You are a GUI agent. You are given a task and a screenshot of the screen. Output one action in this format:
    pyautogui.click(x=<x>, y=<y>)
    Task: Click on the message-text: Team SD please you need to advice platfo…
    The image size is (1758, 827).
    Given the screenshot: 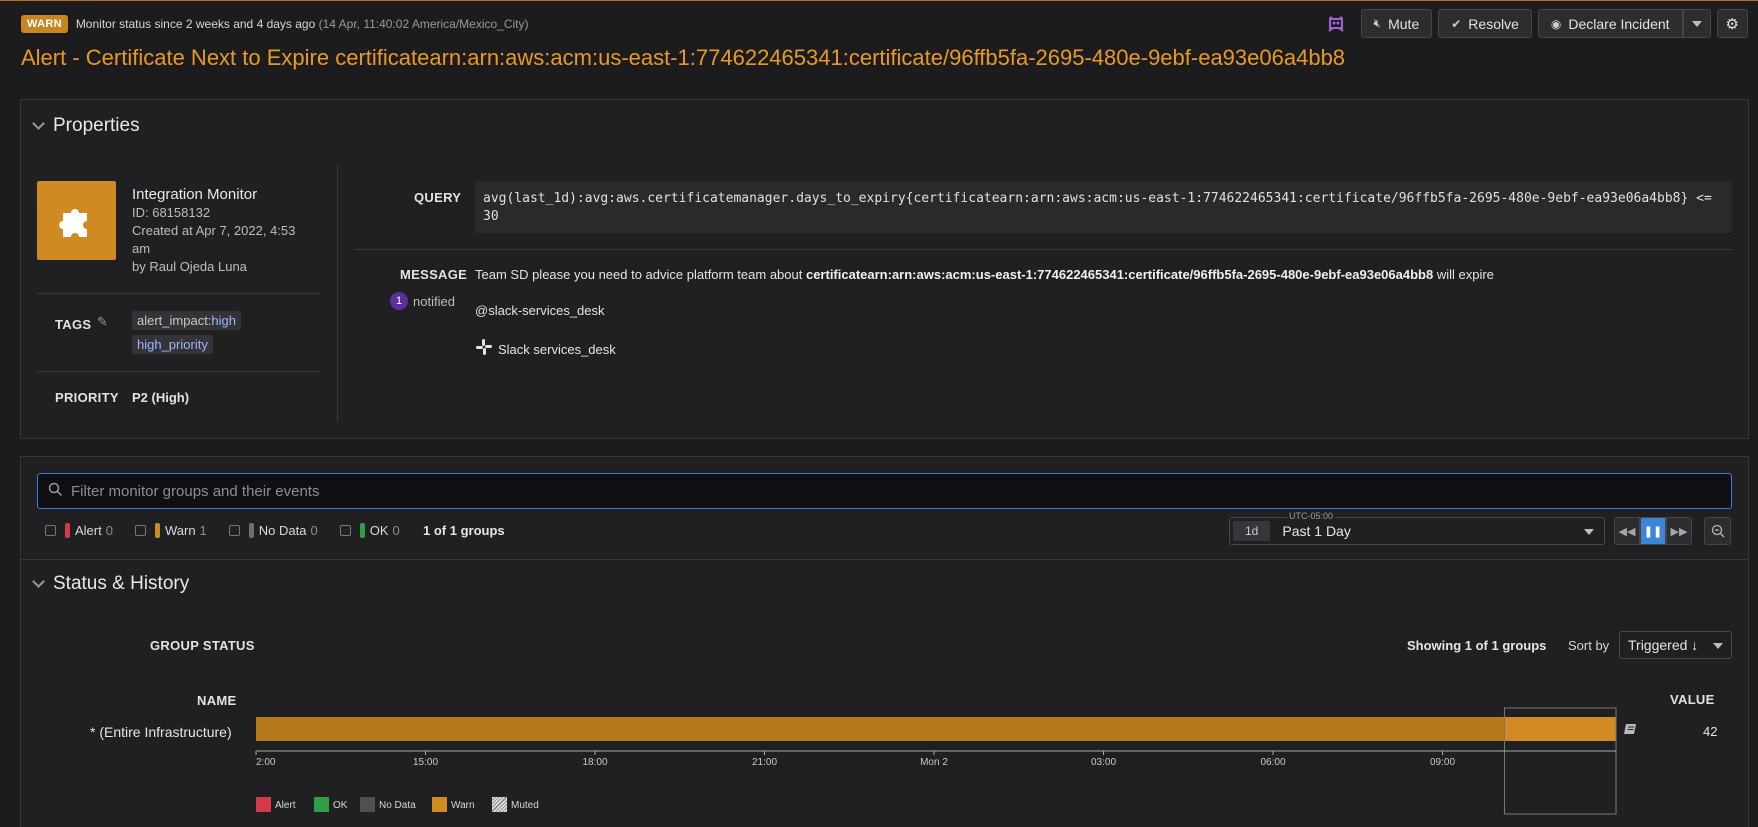 What is the action you would take?
    pyautogui.click(x=984, y=274)
    